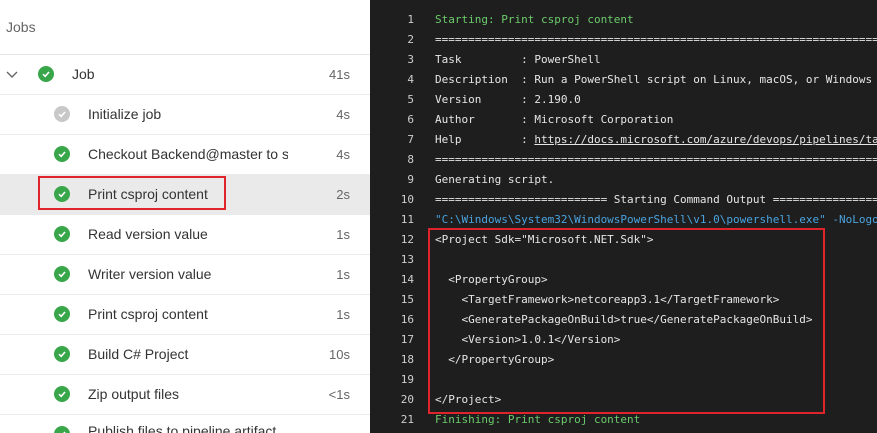 The height and width of the screenshot is (433, 877). I want to click on step-row-publish: Publish files to pipeline artifact, so click(185, 424).